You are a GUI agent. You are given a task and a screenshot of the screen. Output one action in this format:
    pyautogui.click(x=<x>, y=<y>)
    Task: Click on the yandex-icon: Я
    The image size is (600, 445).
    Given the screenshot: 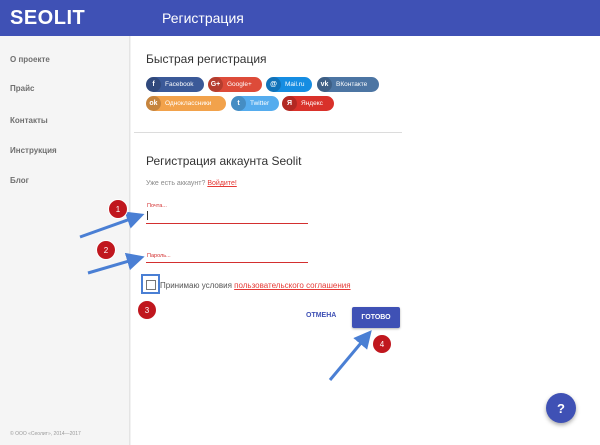 What is the action you would take?
    pyautogui.click(x=289, y=103)
    